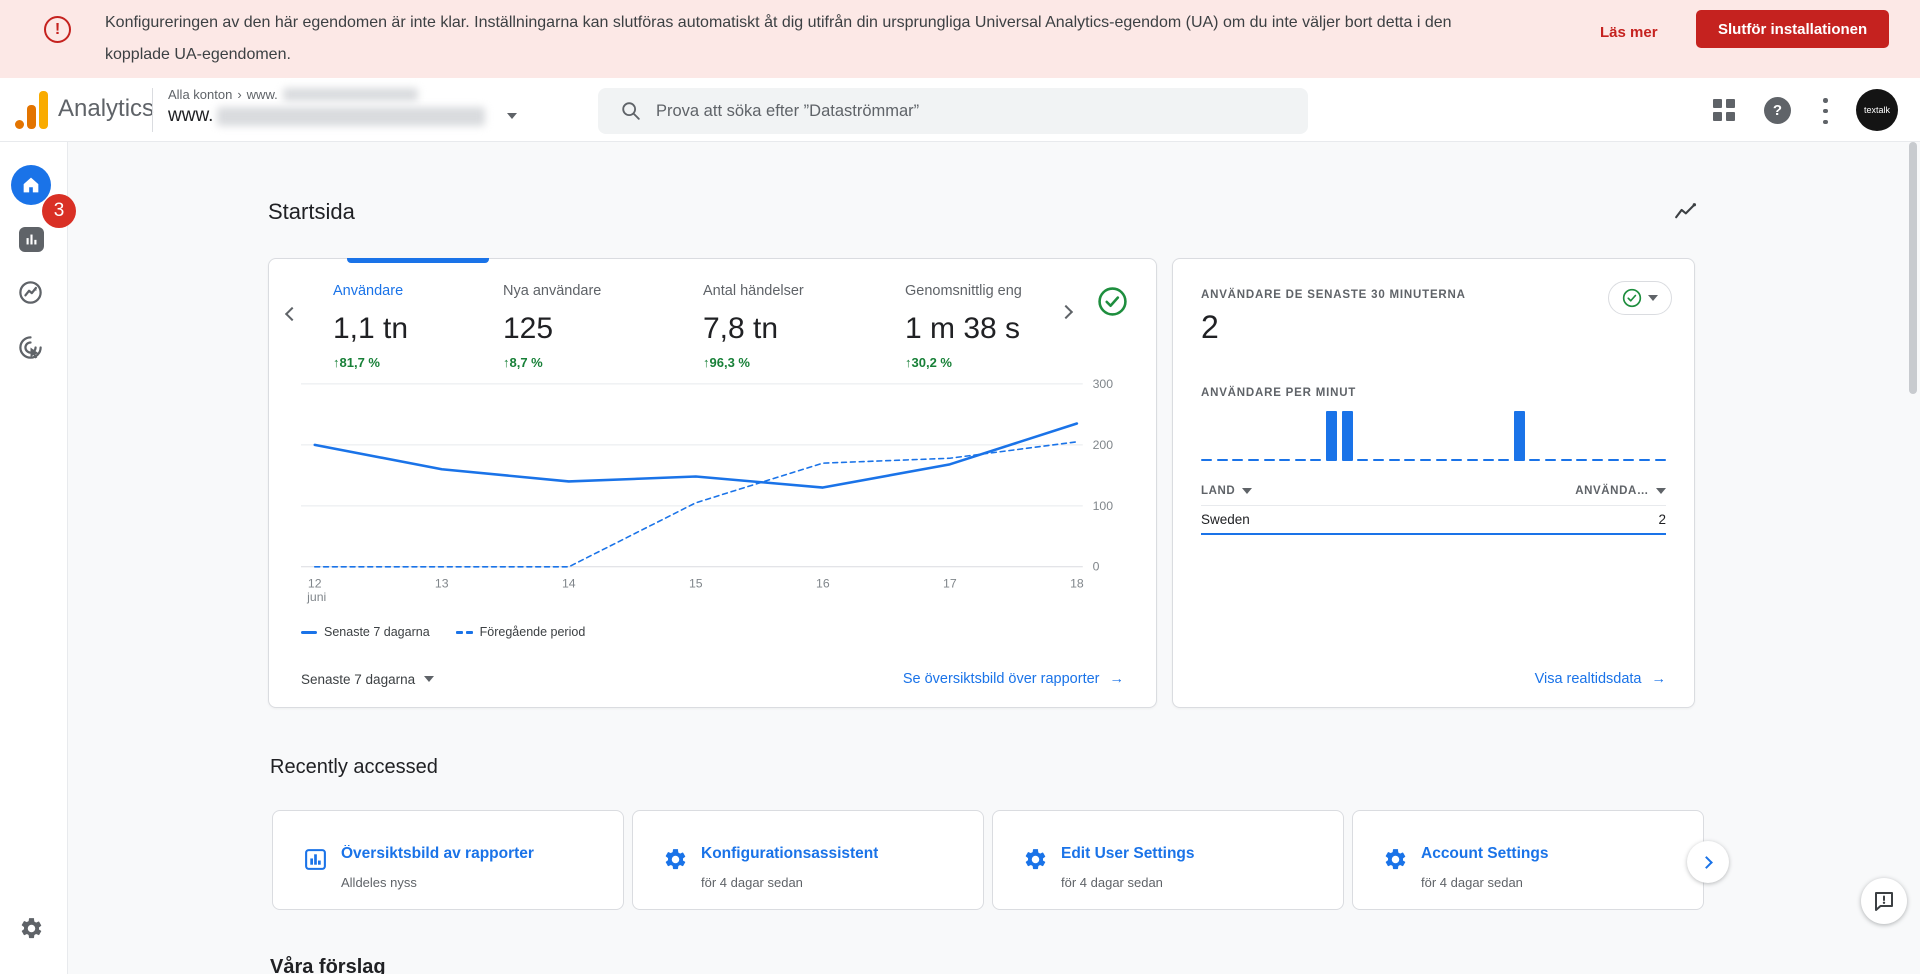 The width and height of the screenshot is (1920, 974). What do you see at coordinates (57, 29) in the screenshot?
I see `alert-circle-icon: !` at bounding box center [57, 29].